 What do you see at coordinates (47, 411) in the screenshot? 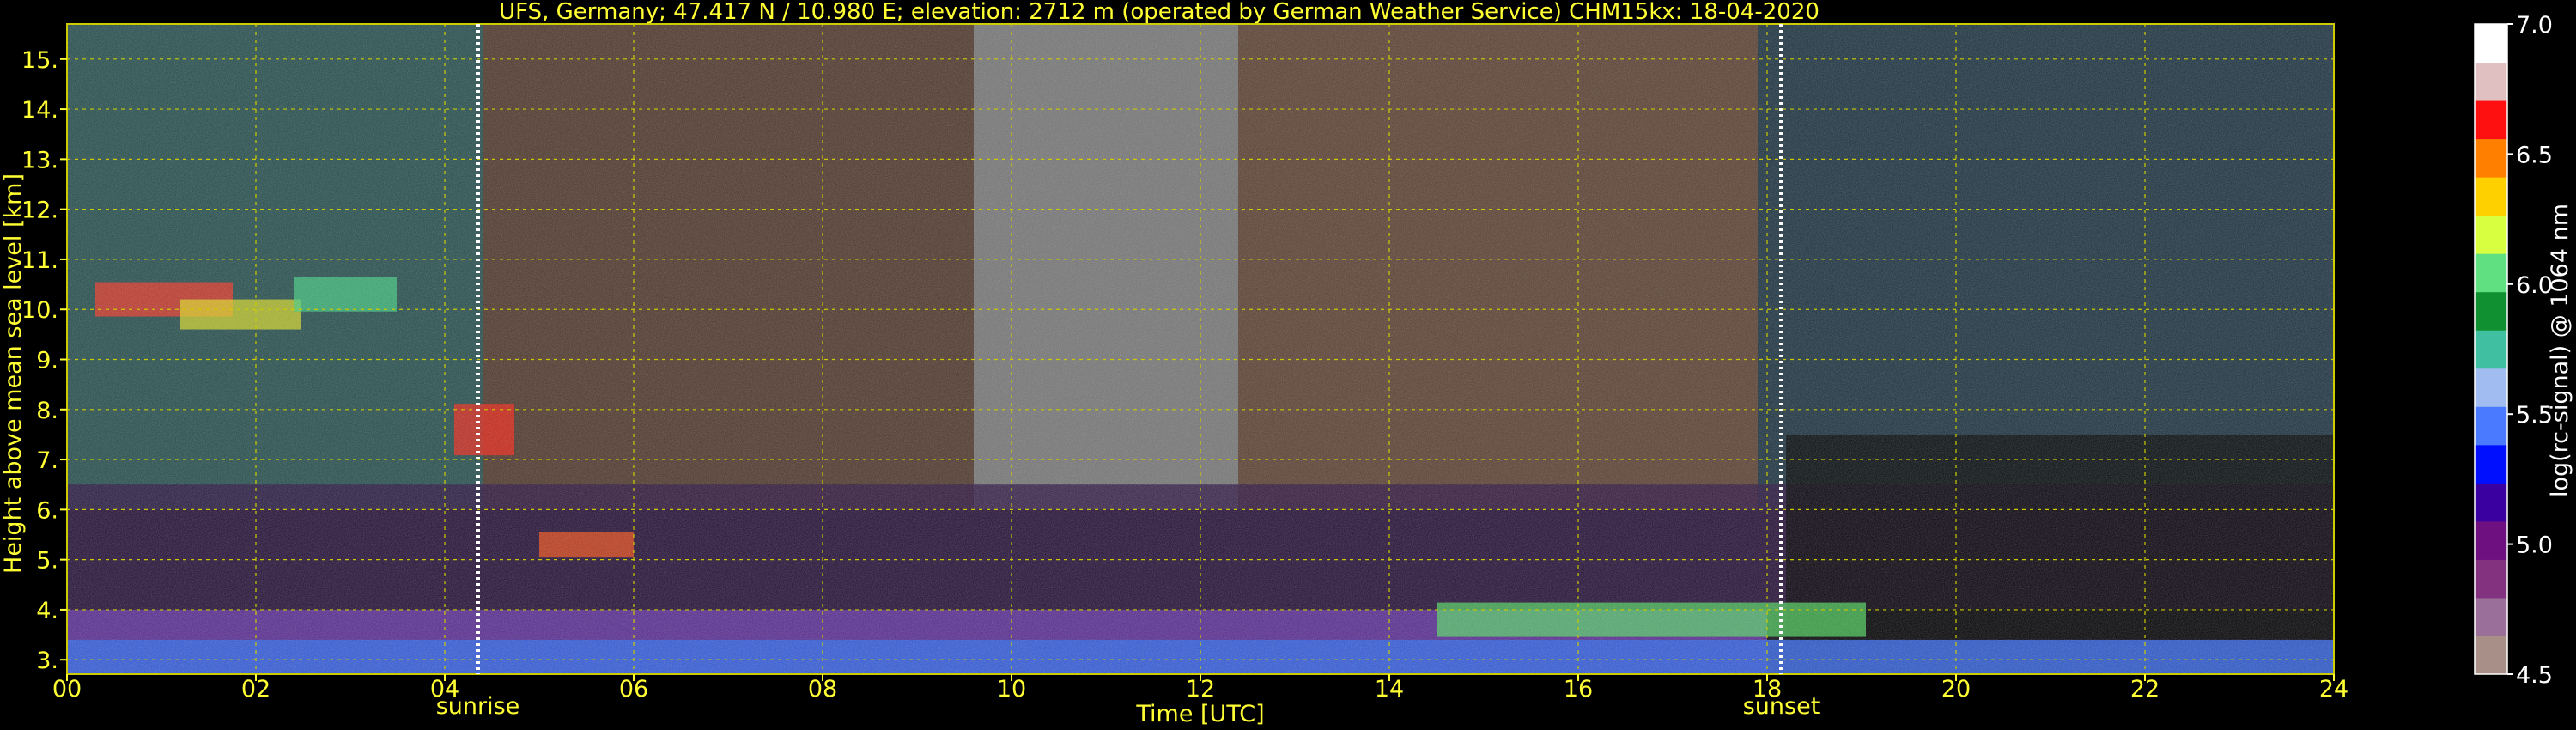
I see `y-tick-label: 8.` at bounding box center [47, 411].